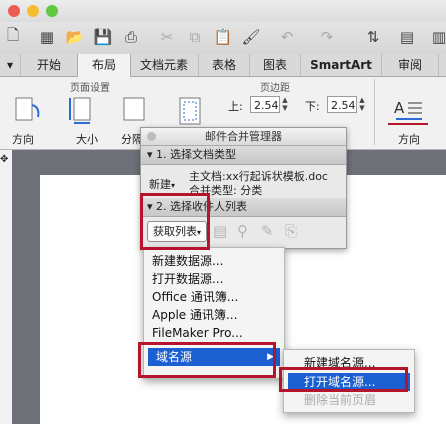 This screenshot has height=424, width=446. I want to click on text-direction-label: 方向, so click(409, 139).